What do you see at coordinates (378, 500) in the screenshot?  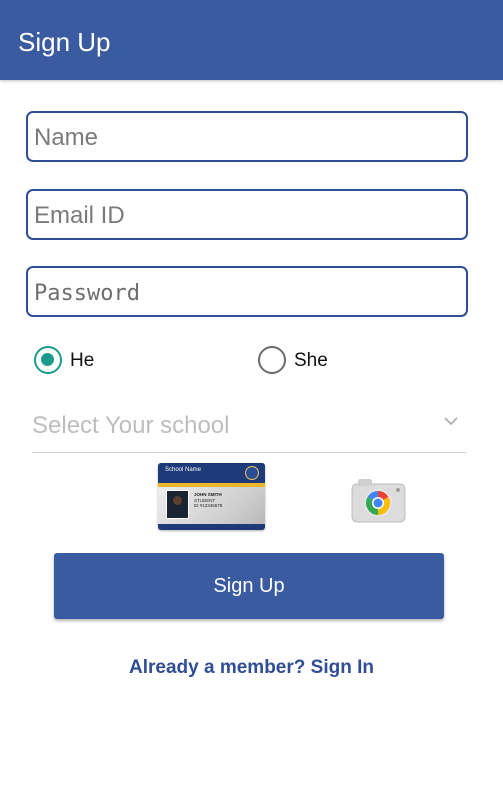 I see `camera-icon` at bounding box center [378, 500].